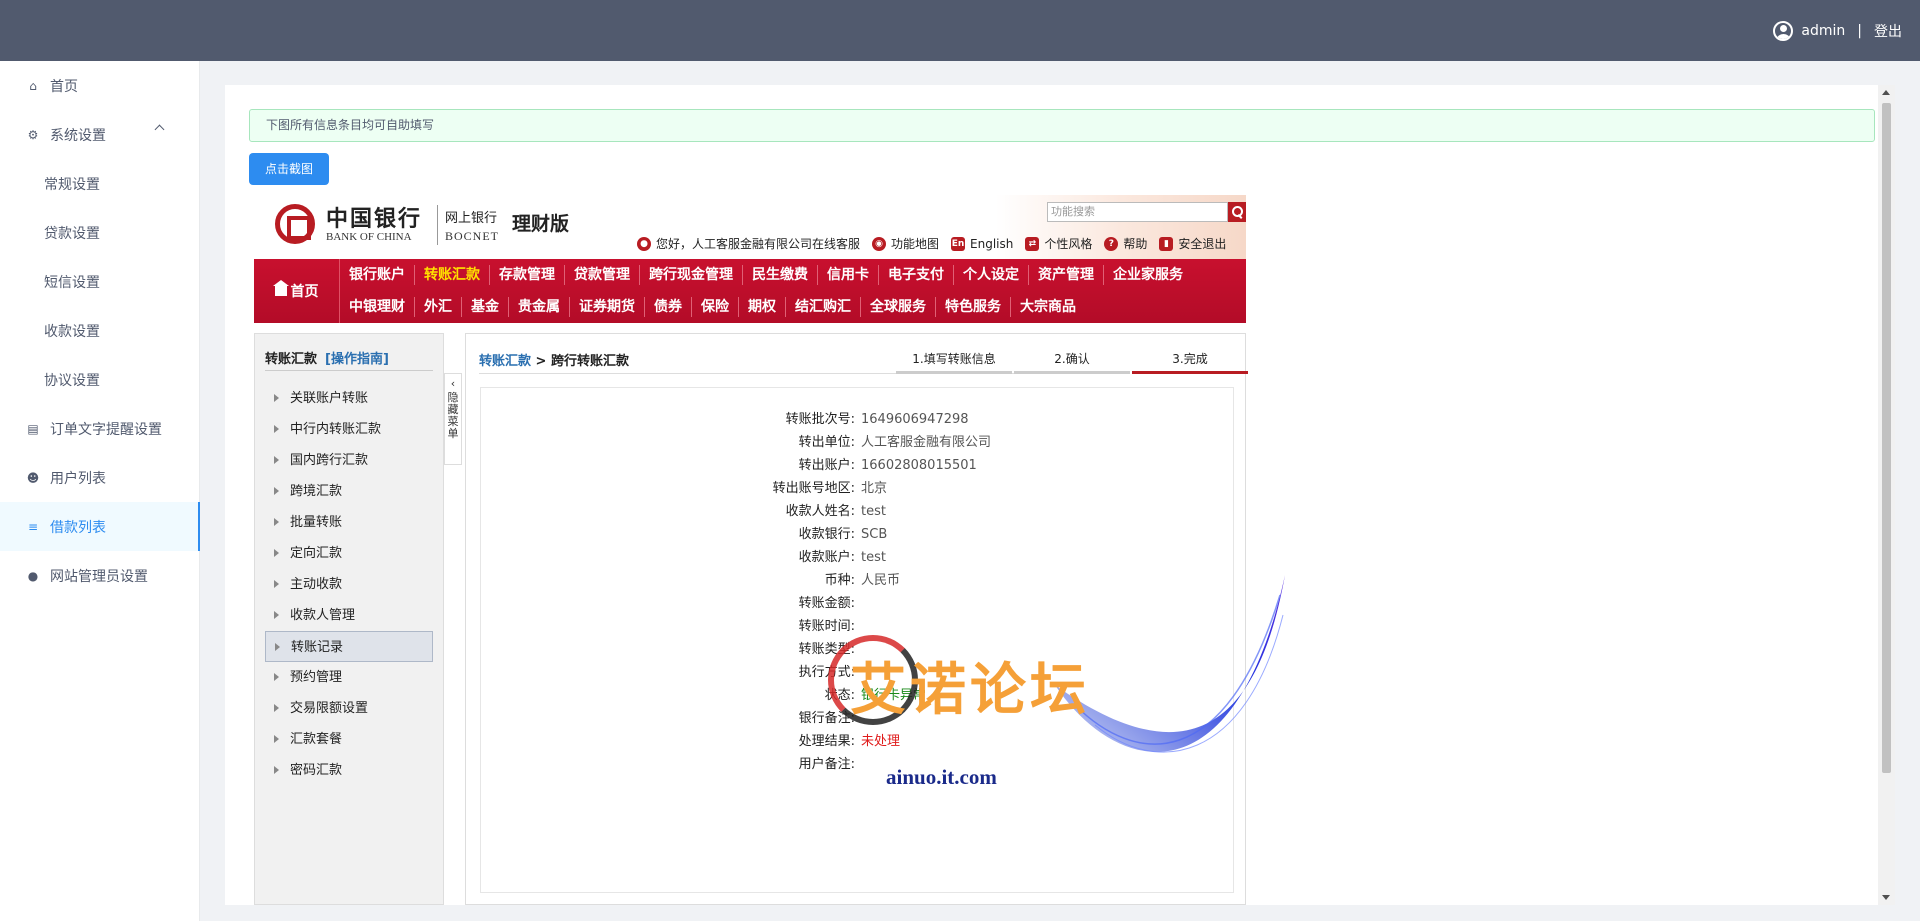  I want to click on left-menu-item-selected: 转账记录, so click(349, 646).